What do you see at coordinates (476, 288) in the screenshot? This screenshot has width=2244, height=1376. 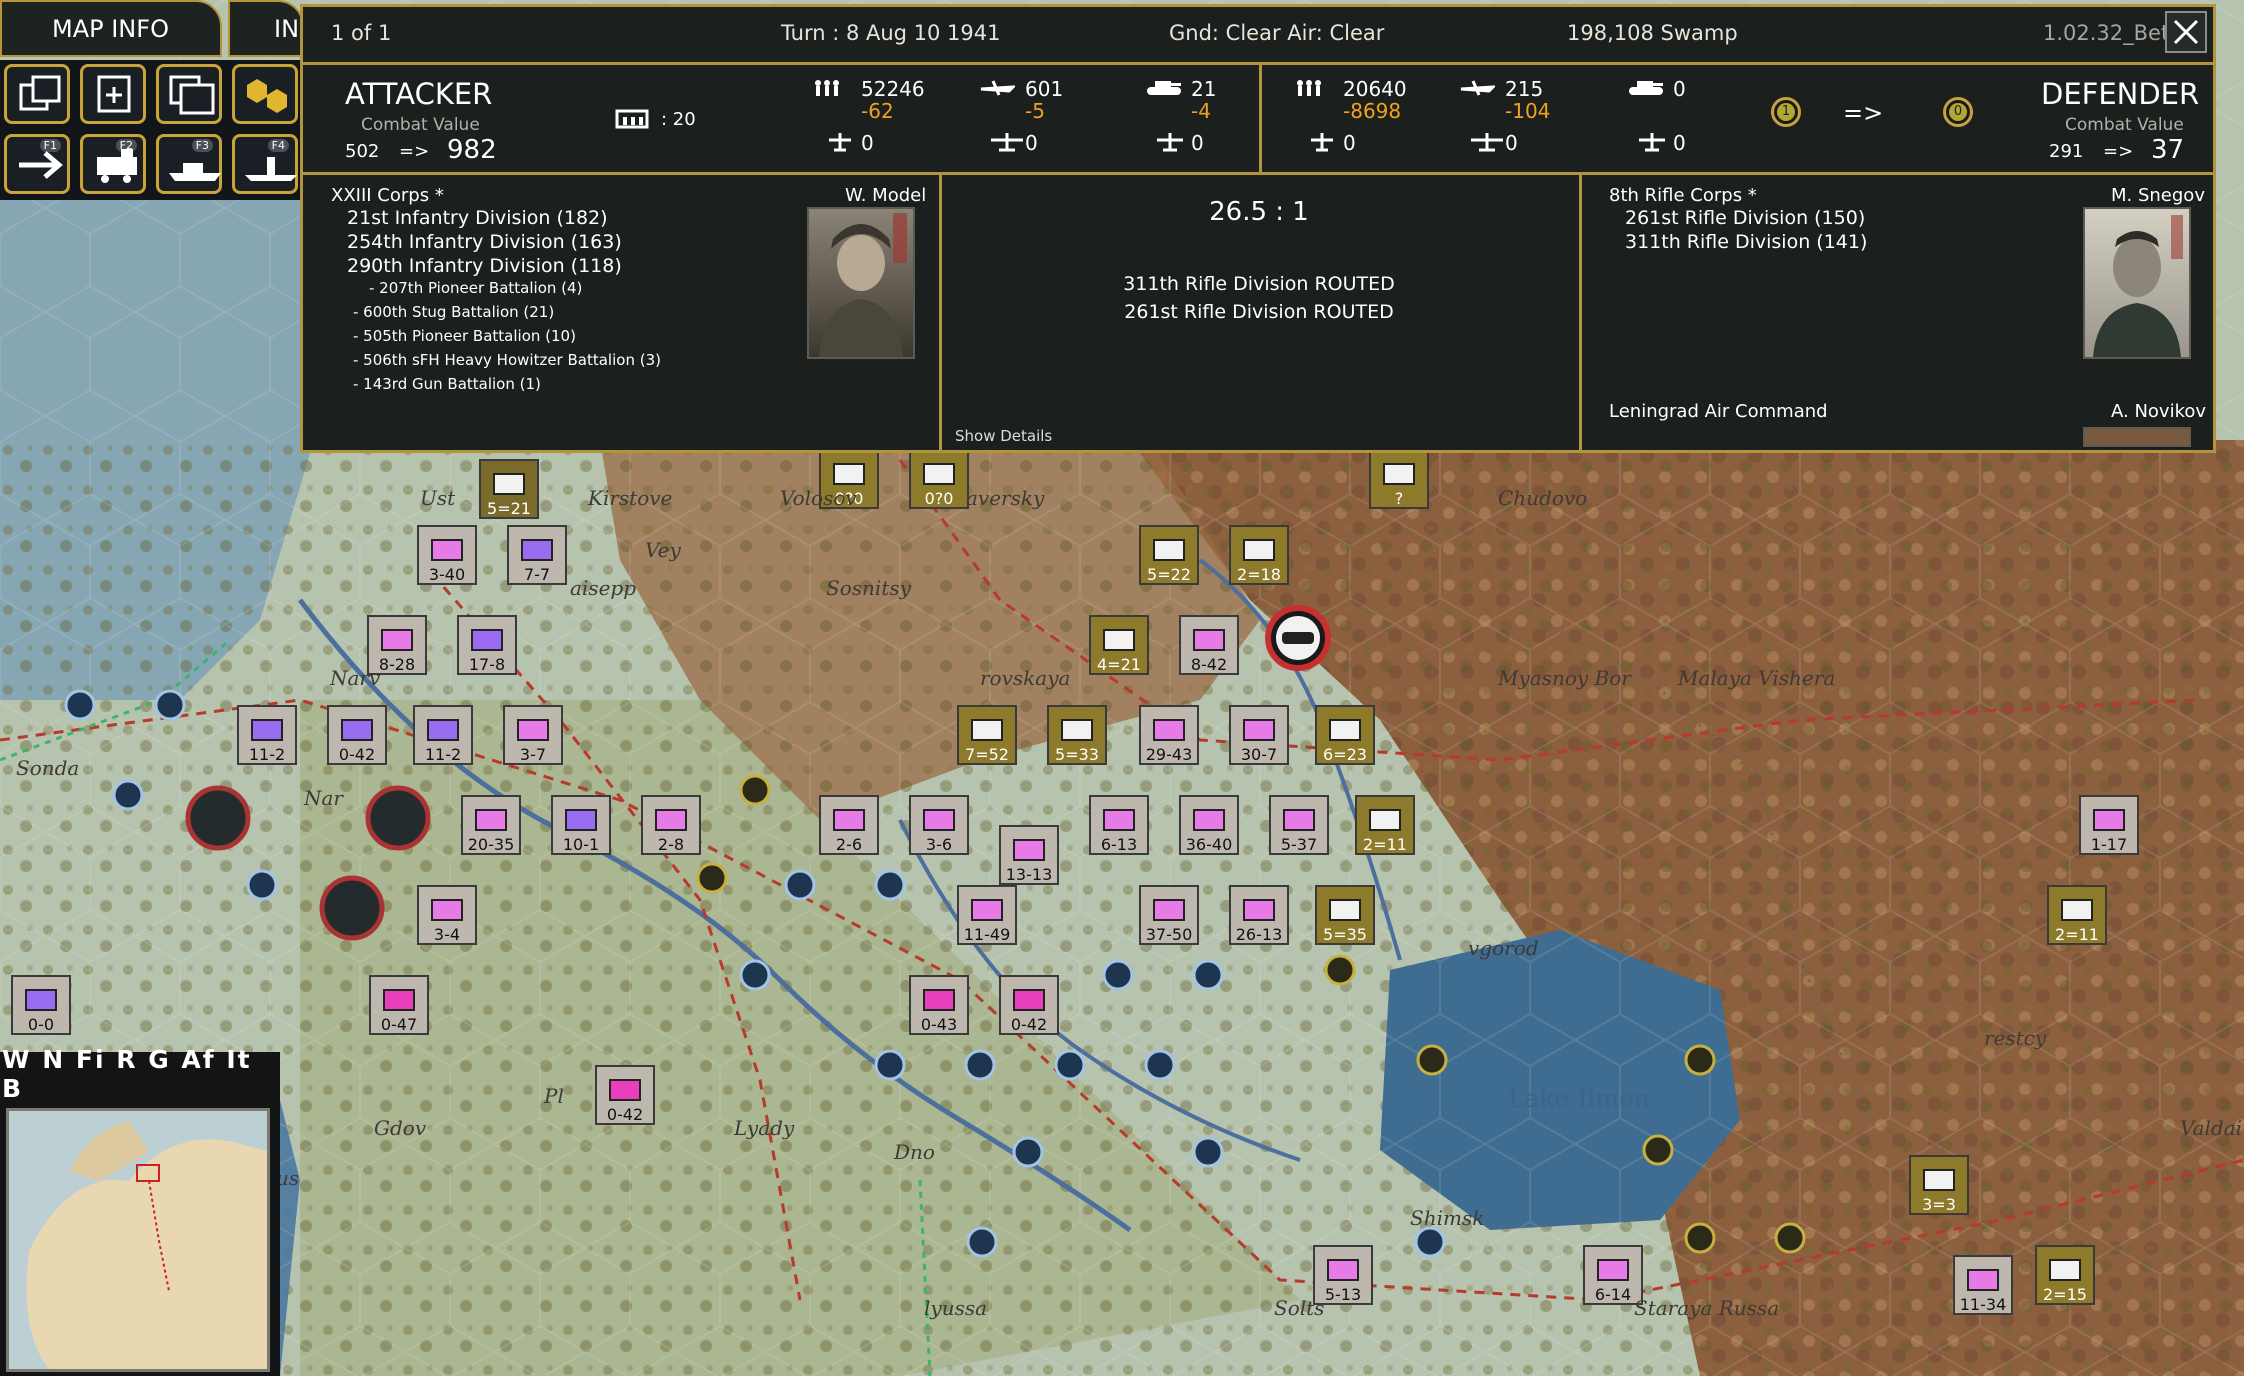 I see `attacker-support-unit: - 207th Pioneer Battalion (4)` at bounding box center [476, 288].